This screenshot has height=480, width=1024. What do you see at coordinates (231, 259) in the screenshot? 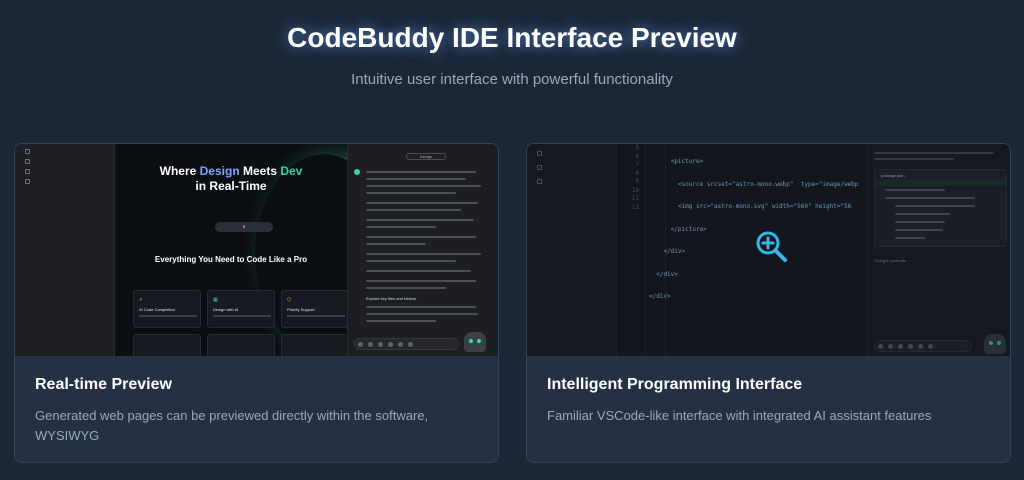
I see `preview-section-title: Everything You Need to Code Like a Pro` at bounding box center [231, 259].